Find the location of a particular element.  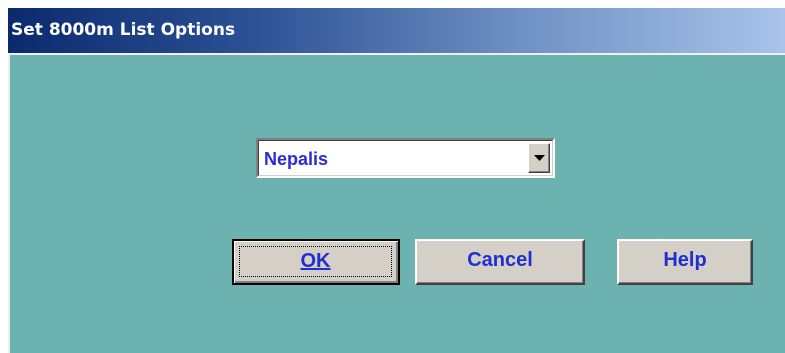

list-option-dropdown: Nepalis is located at coordinates (405, 158).